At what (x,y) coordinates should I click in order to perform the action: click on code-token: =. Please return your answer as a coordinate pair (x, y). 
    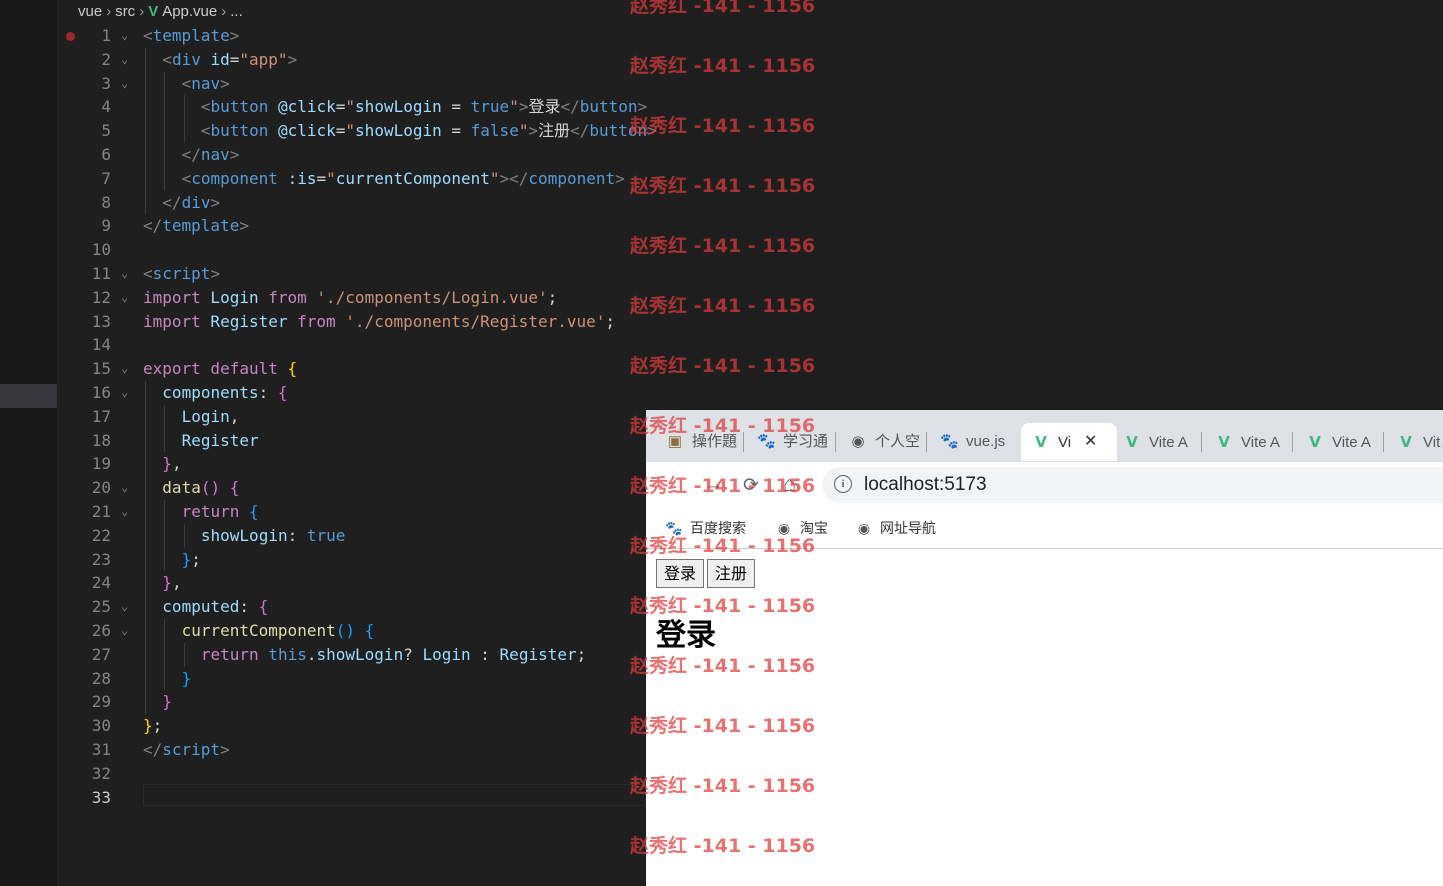
    Looking at the image, I should click on (234, 59).